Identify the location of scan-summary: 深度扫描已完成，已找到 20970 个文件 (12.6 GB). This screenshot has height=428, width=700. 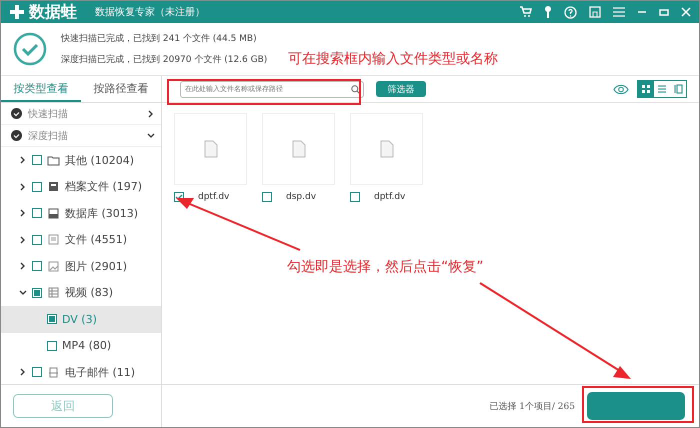
(164, 60).